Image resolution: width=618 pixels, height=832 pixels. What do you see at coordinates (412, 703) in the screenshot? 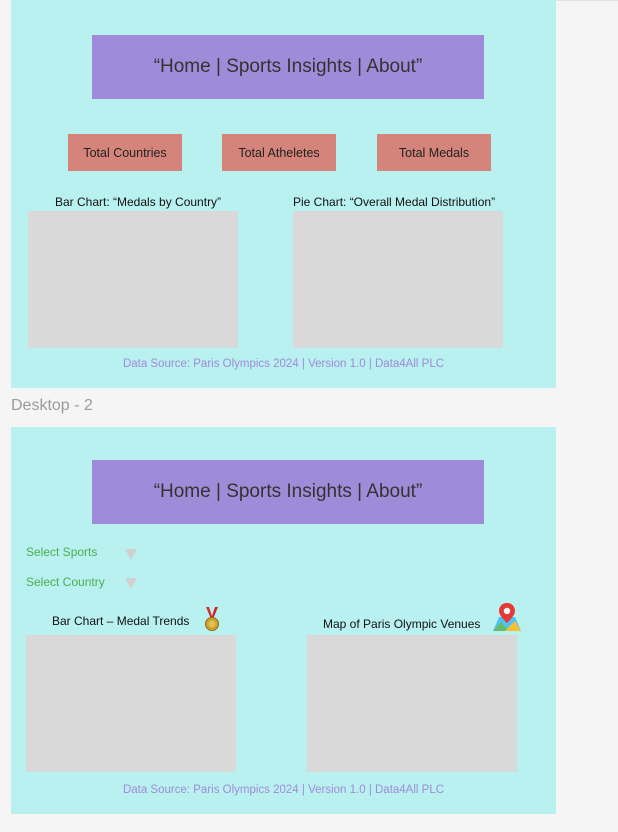
I see `venues-map-placeholder` at bounding box center [412, 703].